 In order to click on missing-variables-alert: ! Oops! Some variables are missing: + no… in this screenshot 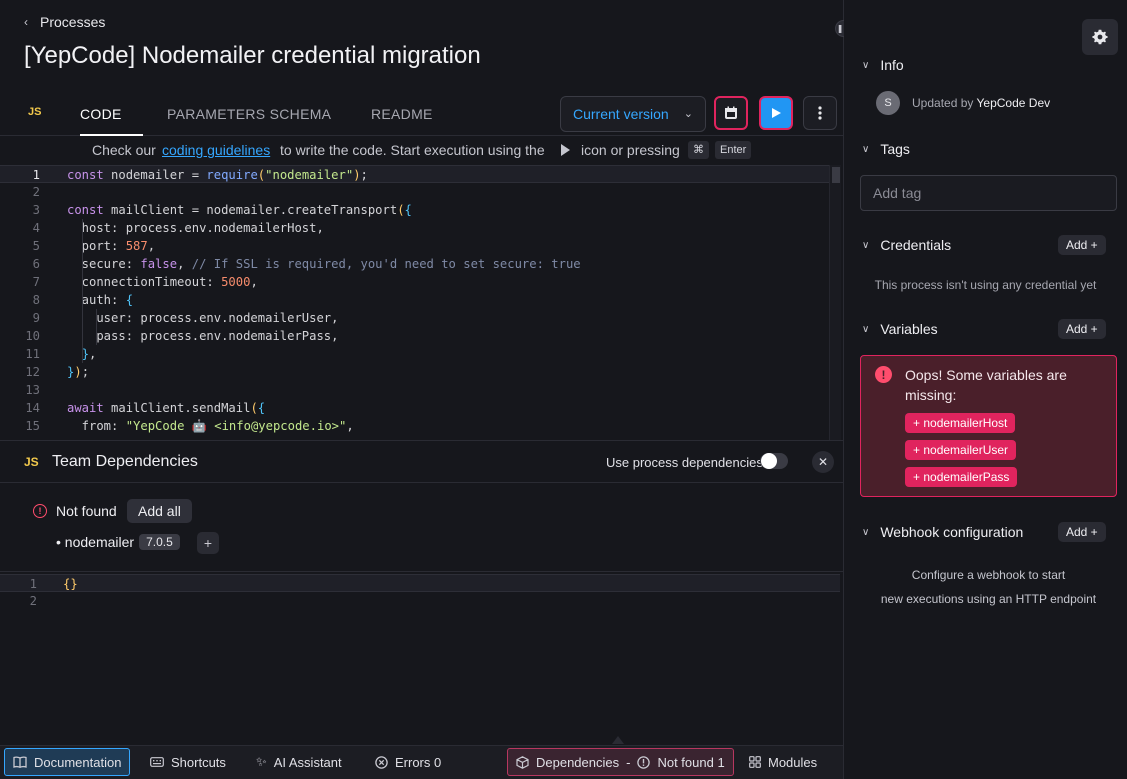, I will do `click(988, 426)`.